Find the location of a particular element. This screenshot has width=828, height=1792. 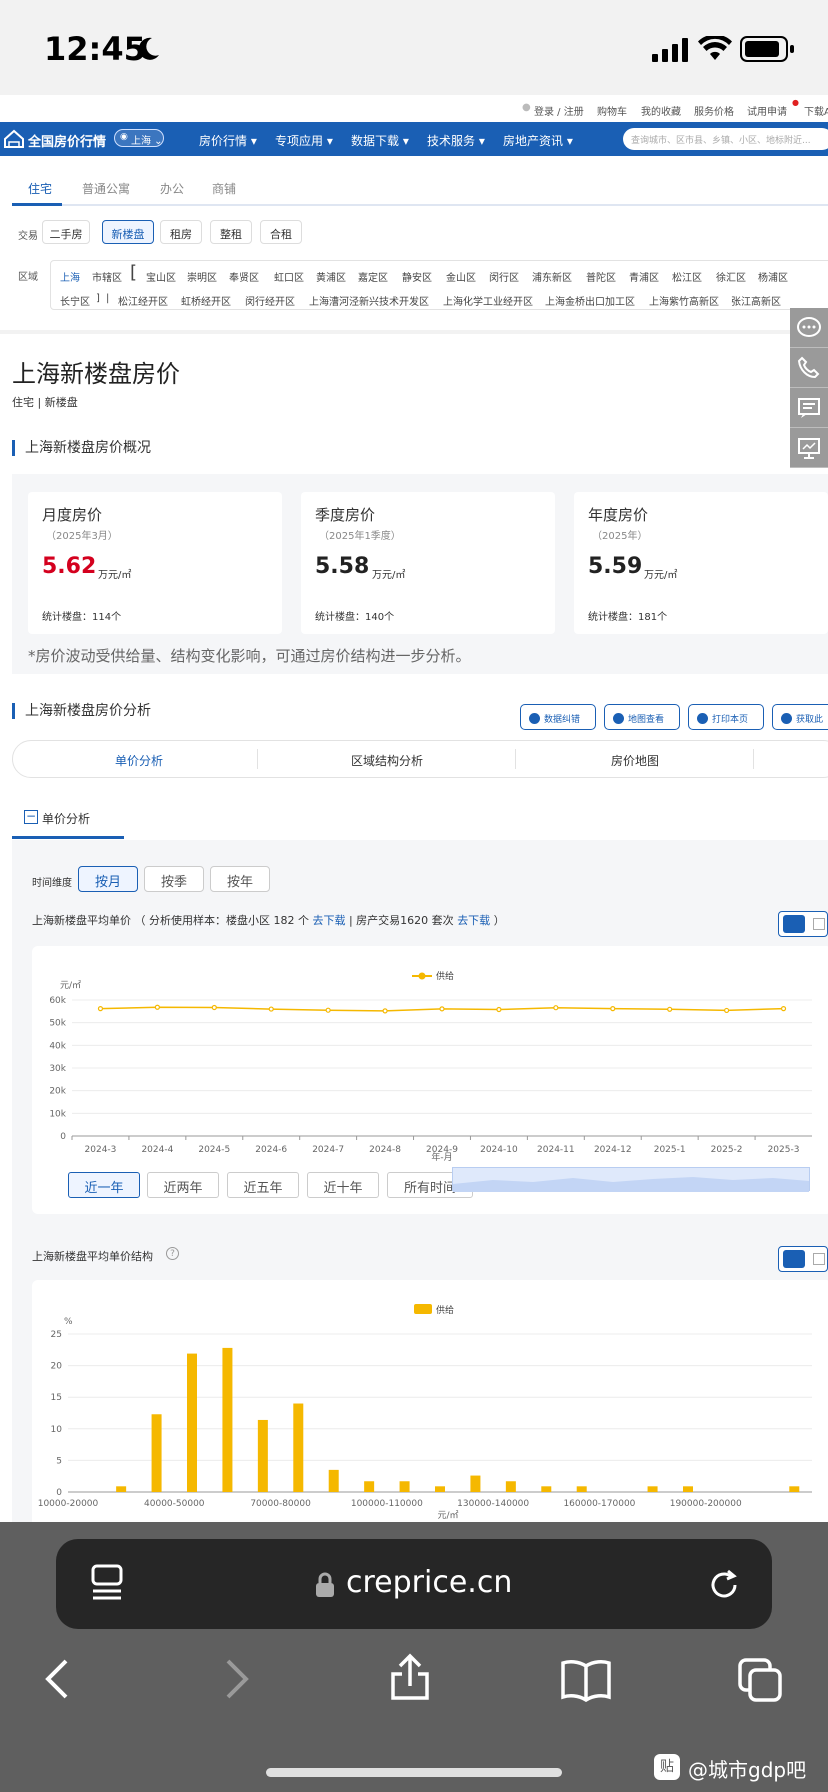

time-yearly-button: 按年 is located at coordinates (240, 879).